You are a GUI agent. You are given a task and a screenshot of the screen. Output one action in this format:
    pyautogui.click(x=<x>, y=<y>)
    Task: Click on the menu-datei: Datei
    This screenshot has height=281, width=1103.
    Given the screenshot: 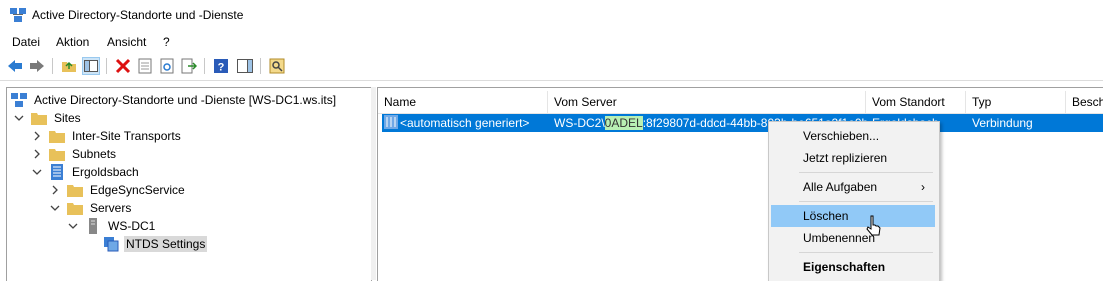 What is the action you would take?
    pyautogui.click(x=26, y=42)
    